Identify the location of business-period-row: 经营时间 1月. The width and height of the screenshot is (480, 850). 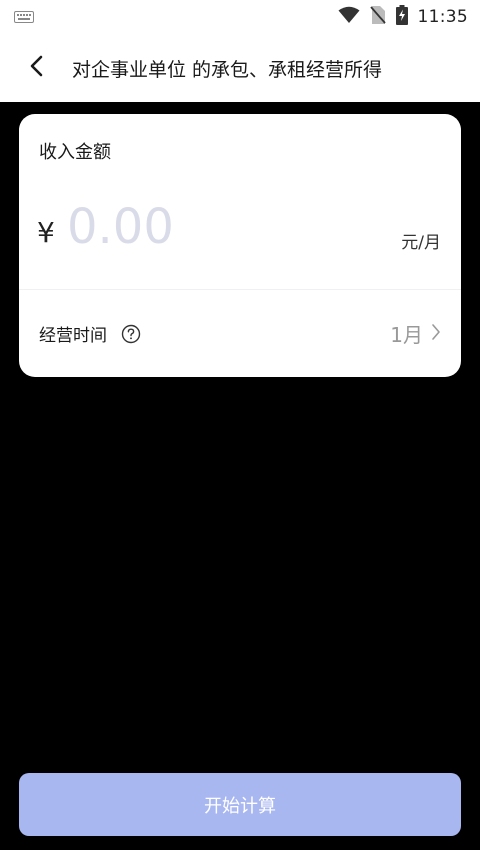
(240, 333).